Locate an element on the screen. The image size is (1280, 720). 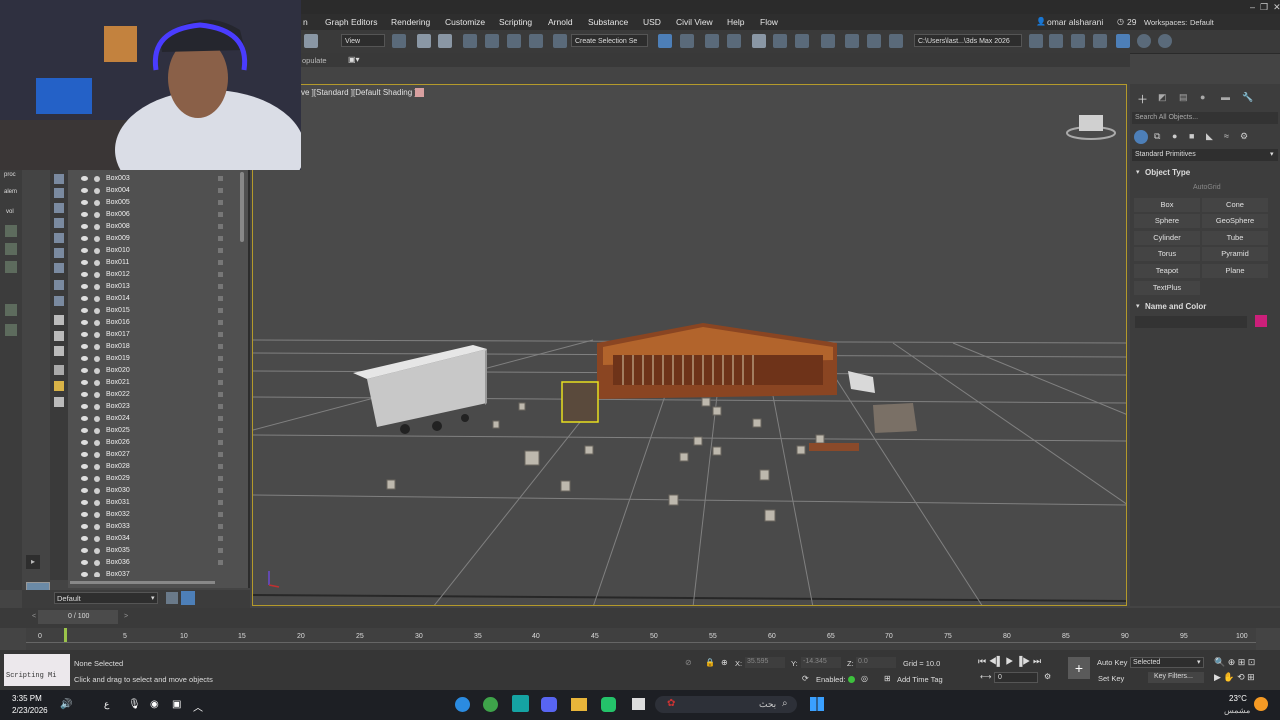
reference-coord-dropdown: View is located at coordinates (363, 40).